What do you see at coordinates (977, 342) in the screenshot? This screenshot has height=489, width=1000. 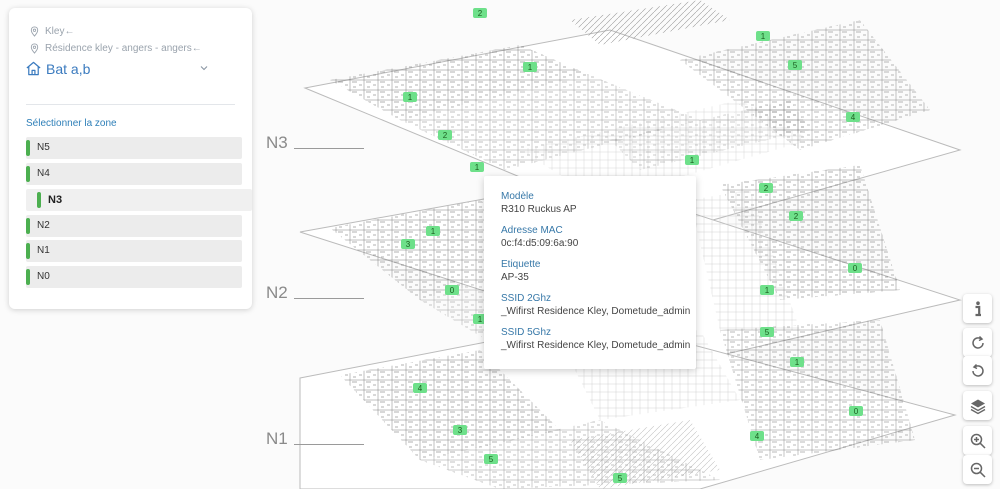 I see `rotate-clockwise-button` at bounding box center [977, 342].